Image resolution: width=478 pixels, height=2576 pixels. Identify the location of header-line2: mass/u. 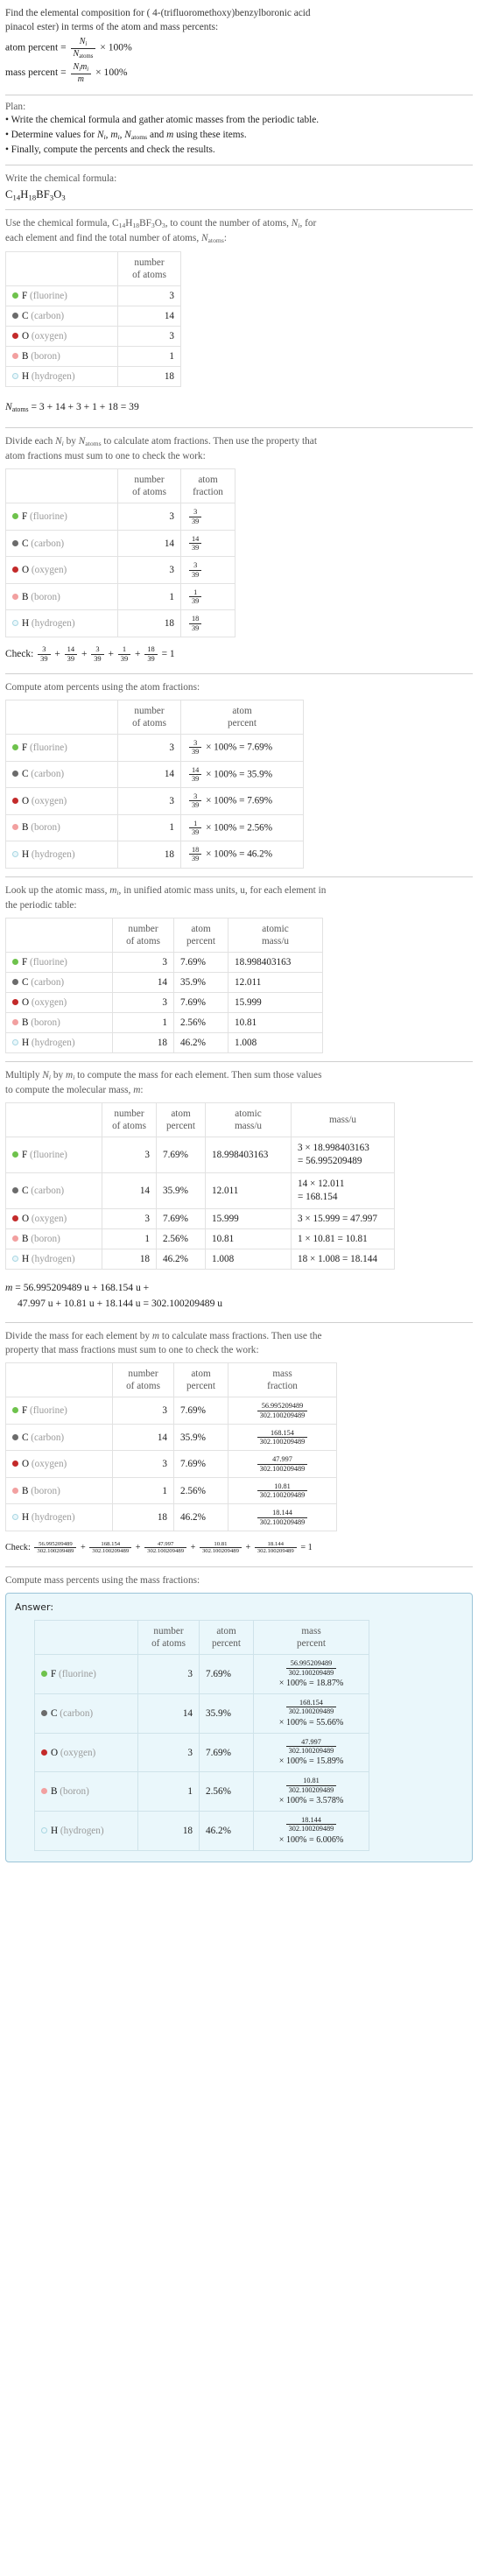
(275, 941).